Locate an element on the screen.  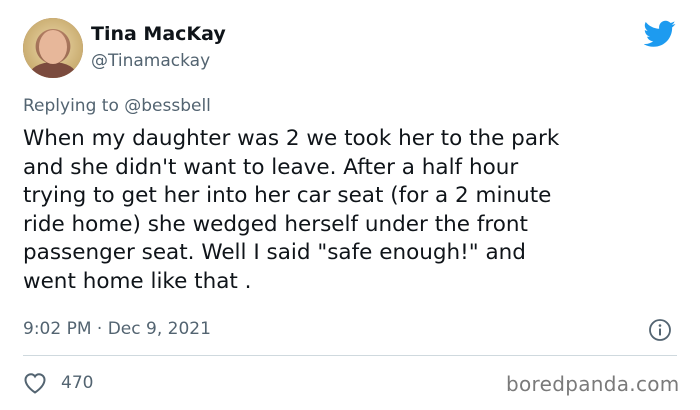
author-display-name: Tina MacKay is located at coordinates (158, 34).